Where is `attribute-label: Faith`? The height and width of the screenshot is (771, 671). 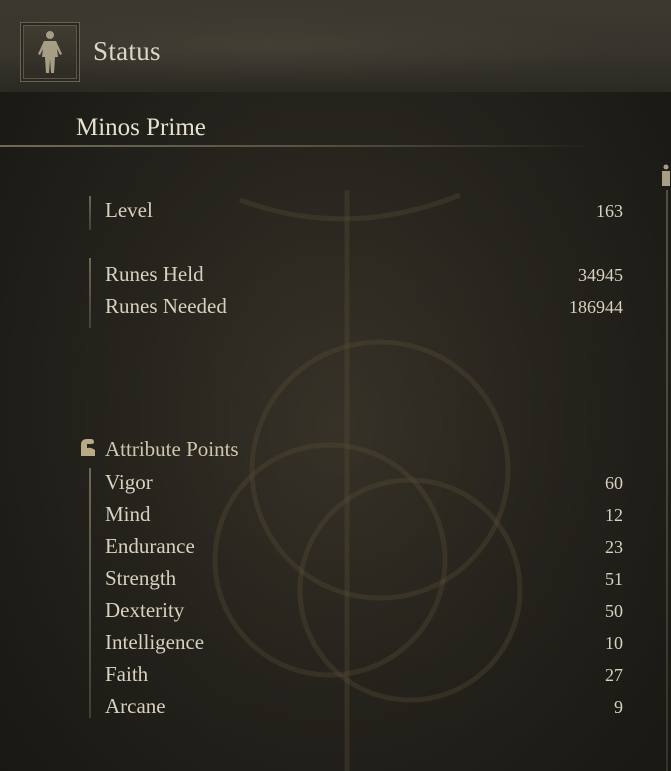
attribute-label: Faith is located at coordinates (127, 674).